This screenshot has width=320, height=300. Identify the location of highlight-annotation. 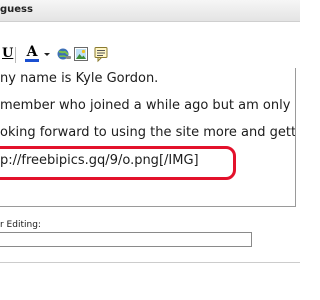
(118, 163).